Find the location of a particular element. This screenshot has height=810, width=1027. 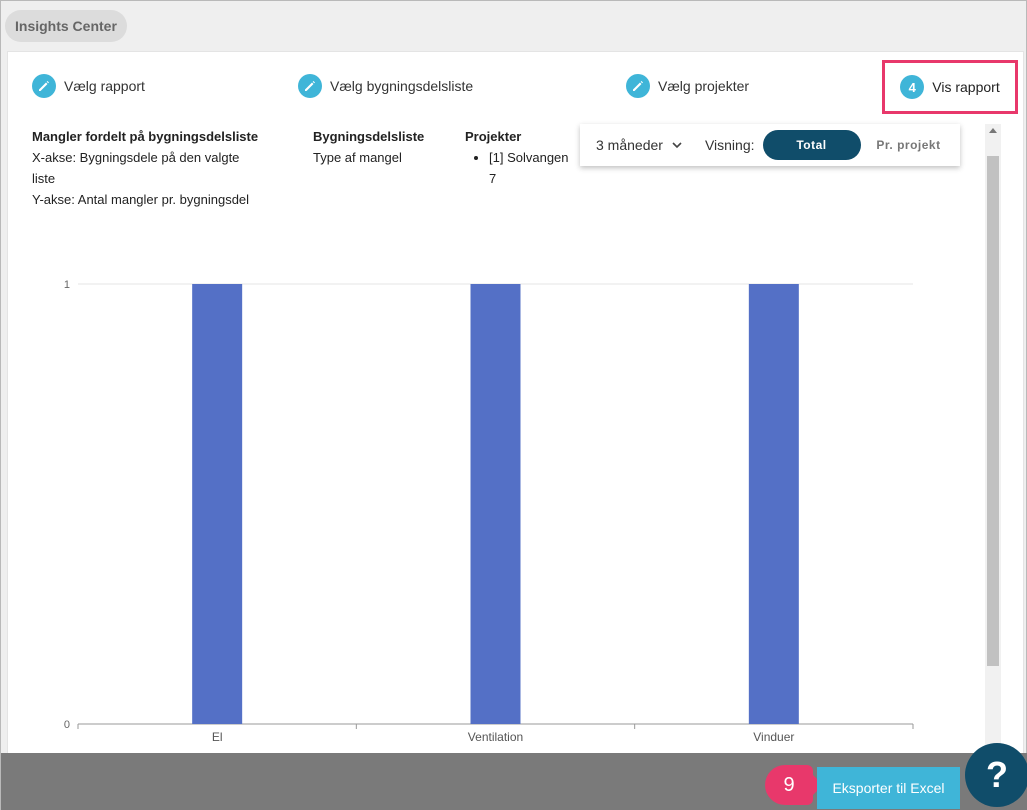

step-badge: 9 is located at coordinates (794, 785).